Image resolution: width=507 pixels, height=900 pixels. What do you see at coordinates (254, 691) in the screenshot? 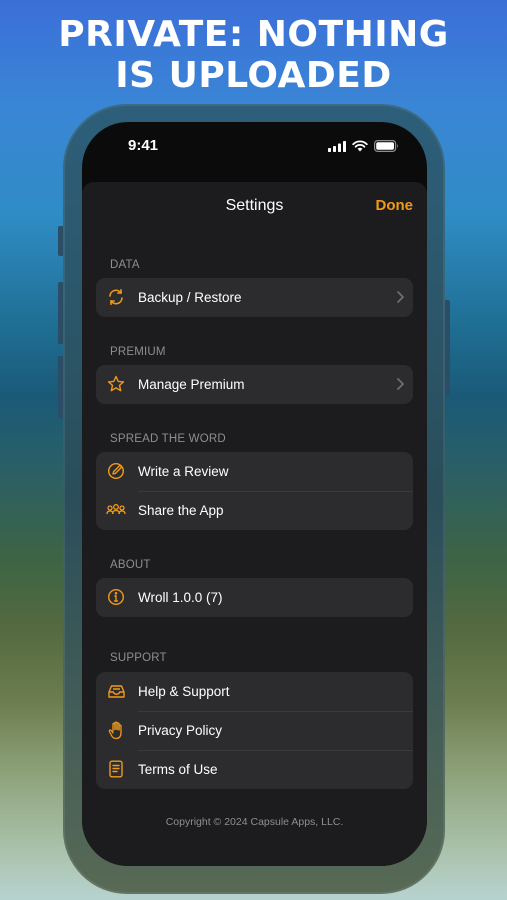
I see `help-support-row: Help & Support` at bounding box center [254, 691].